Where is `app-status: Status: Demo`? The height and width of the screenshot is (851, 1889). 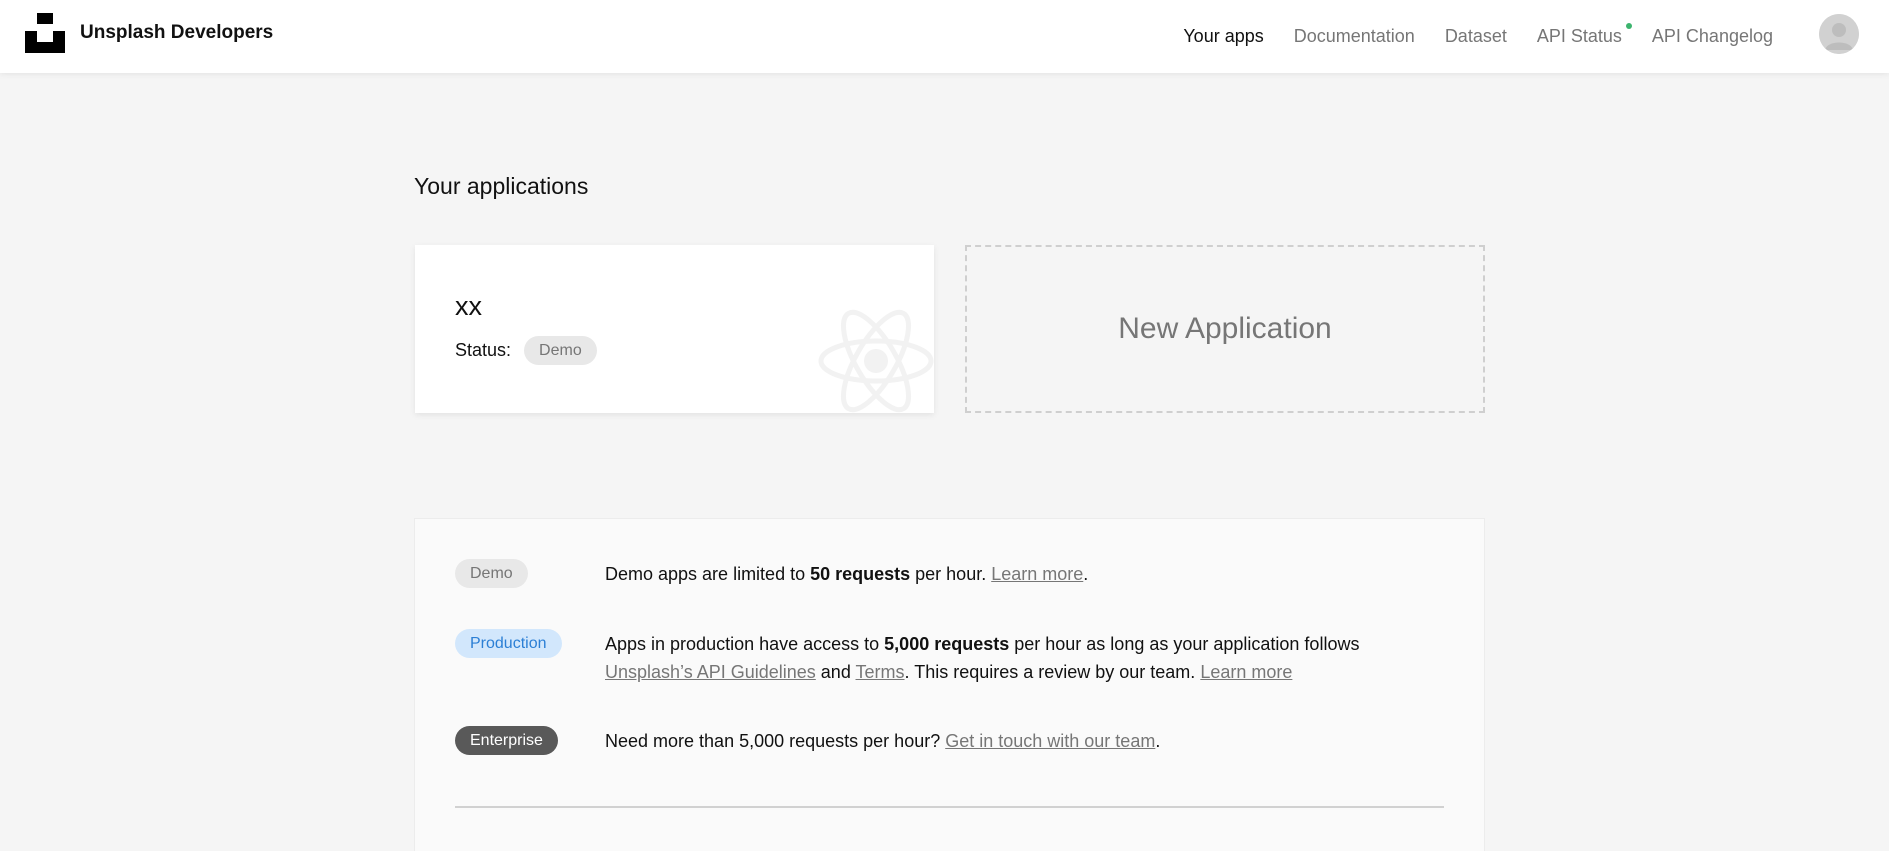
app-status: Status: Demo is located at coordinates (526, 350).